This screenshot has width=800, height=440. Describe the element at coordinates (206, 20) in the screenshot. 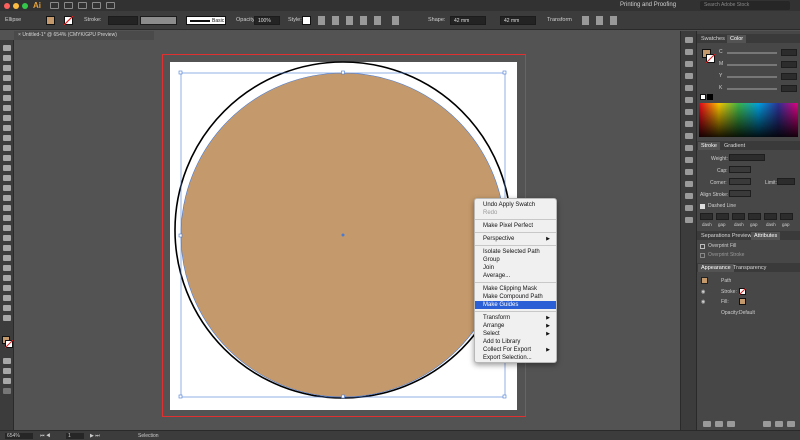

I see `brush-definition-field: Basic` at that location.